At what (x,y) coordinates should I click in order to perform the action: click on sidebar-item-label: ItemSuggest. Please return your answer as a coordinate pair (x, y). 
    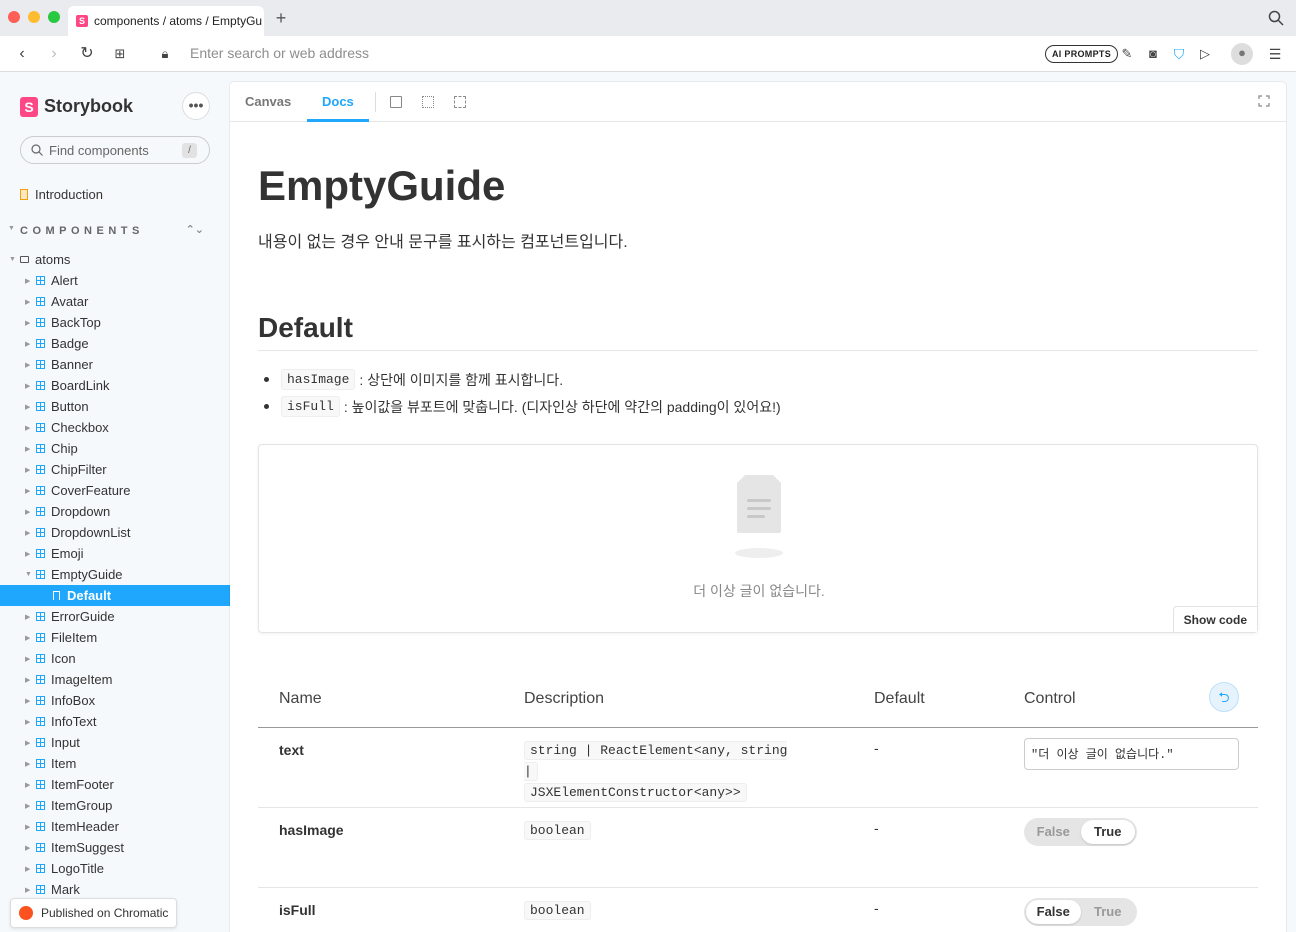
    Looking at the image, I should click on (87, 847).